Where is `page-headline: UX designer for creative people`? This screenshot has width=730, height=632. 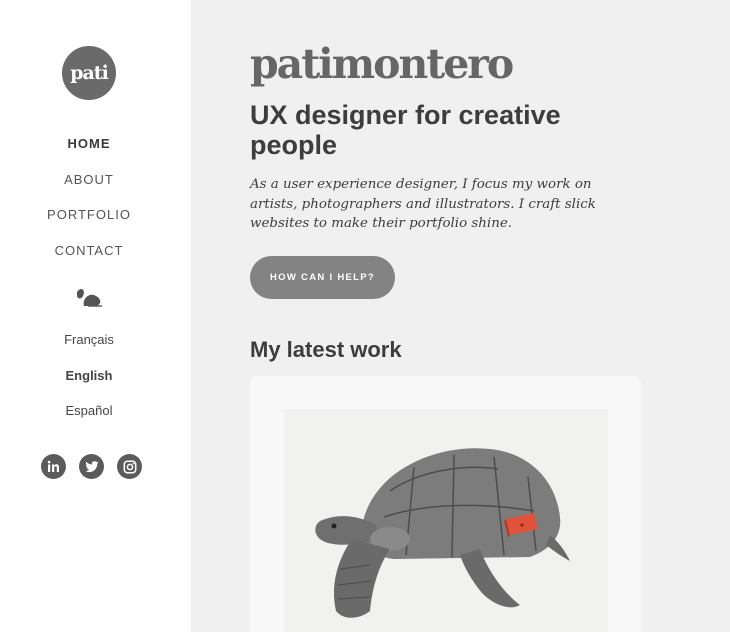
page-headline: UX designer for creative people is located at coordinates (405, 130).